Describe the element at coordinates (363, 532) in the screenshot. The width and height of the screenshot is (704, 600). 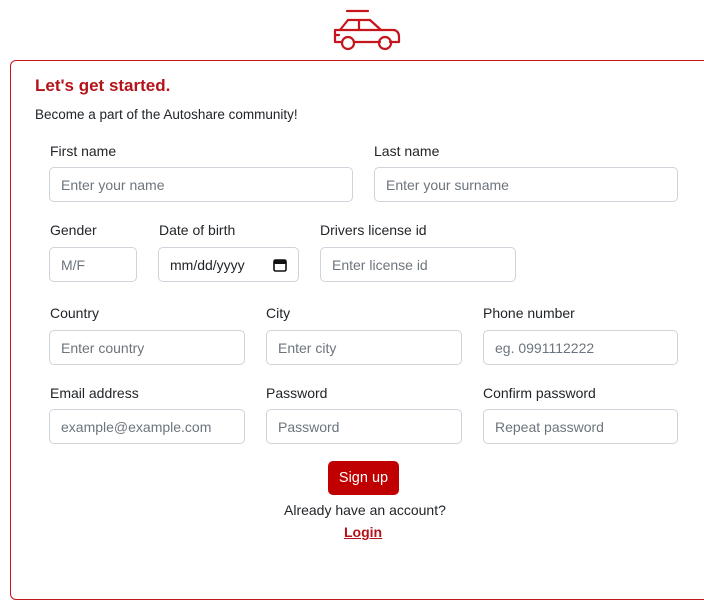
I see `login-link: Login` at that location.